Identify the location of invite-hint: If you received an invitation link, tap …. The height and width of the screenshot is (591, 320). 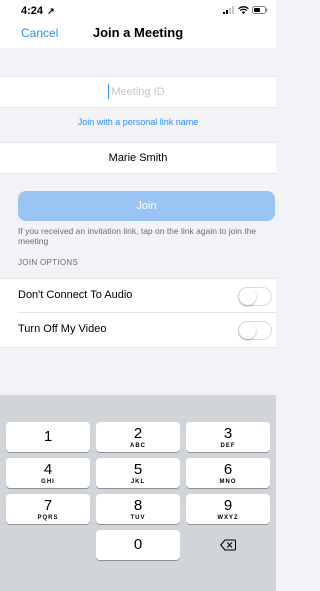
(137, 236).